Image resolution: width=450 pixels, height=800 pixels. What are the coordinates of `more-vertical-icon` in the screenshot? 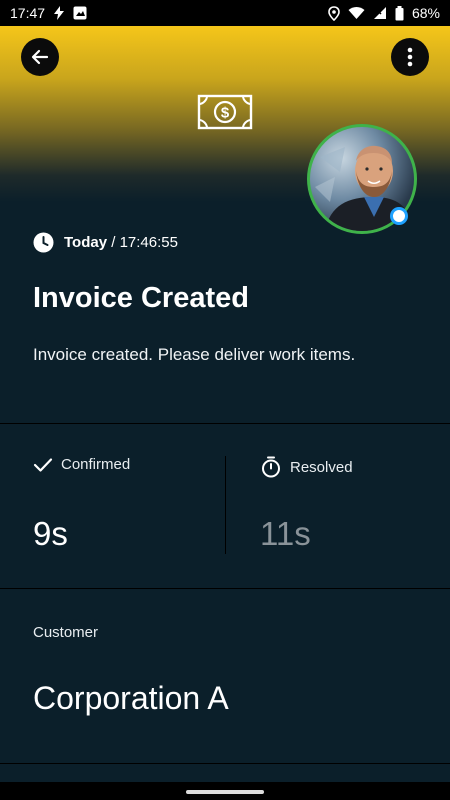 It's located at (410, 57).